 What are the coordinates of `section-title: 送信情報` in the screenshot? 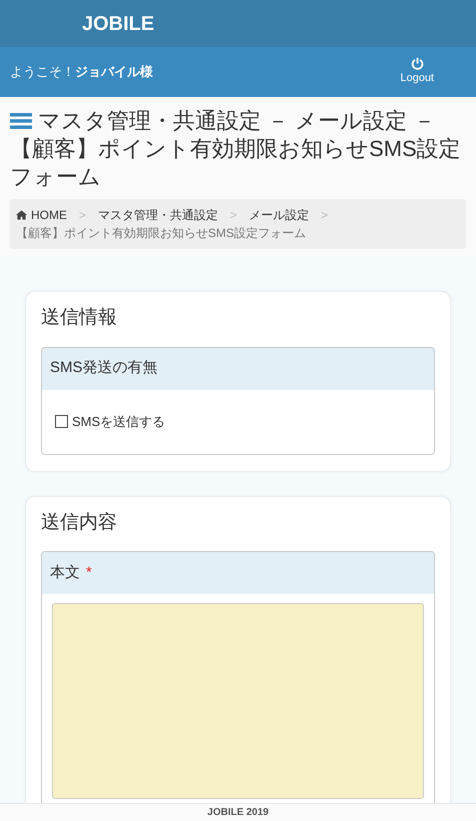 It's located at (79, 318).